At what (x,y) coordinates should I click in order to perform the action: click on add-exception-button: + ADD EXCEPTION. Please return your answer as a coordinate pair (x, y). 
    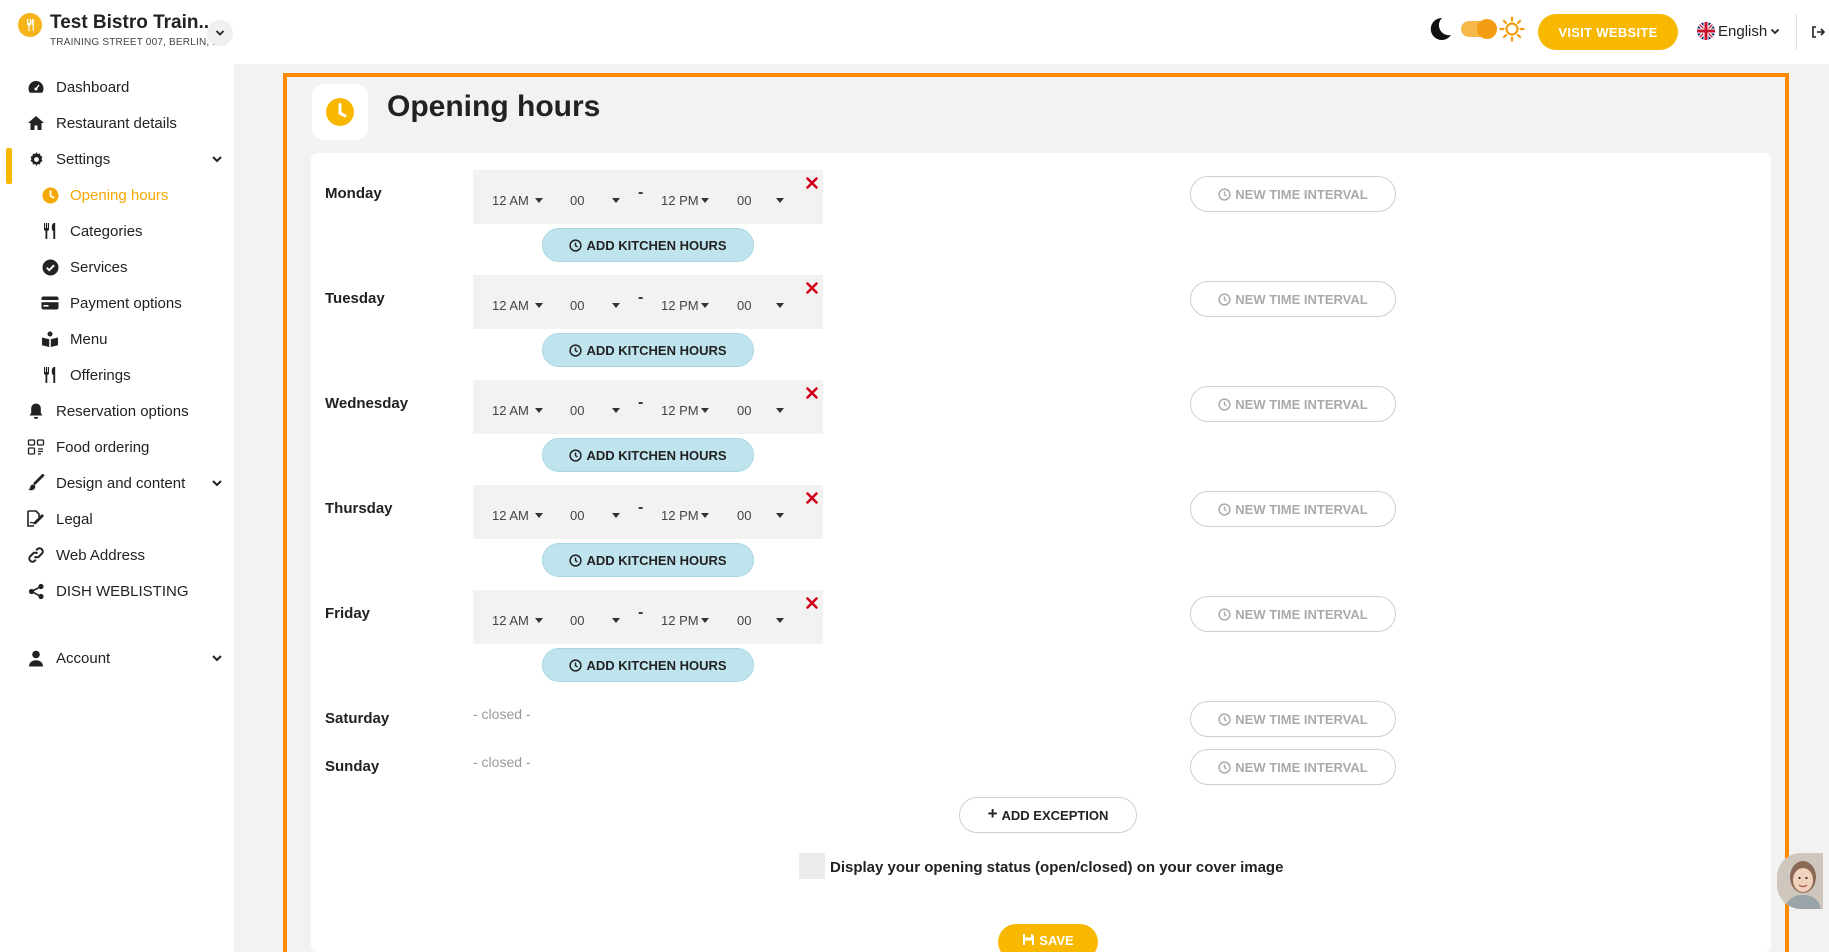
    Looking at the image, I should click on (1048, 815).